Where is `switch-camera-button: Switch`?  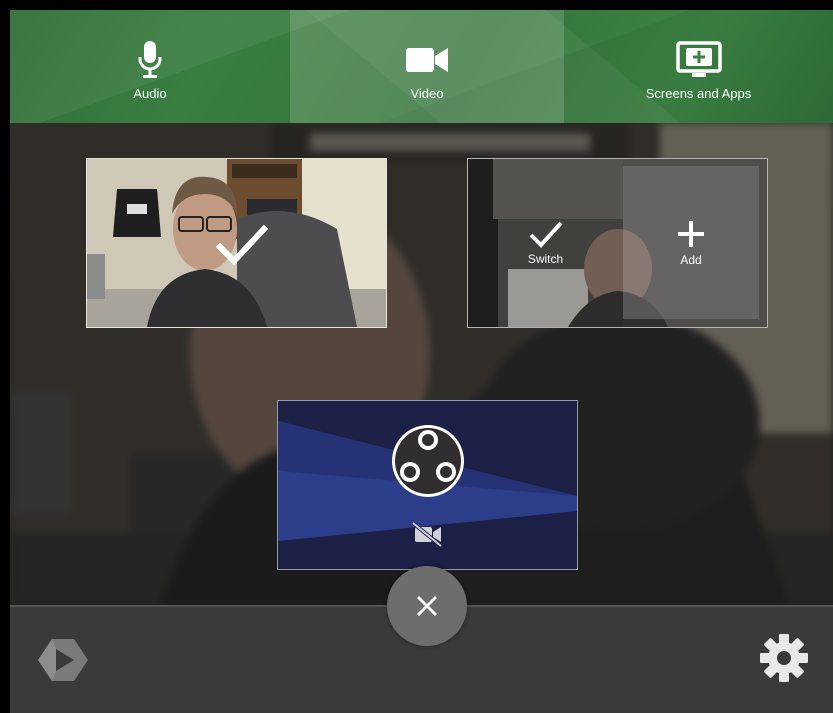 switch-camera-button: Switch is located at coordinates (545, 243).